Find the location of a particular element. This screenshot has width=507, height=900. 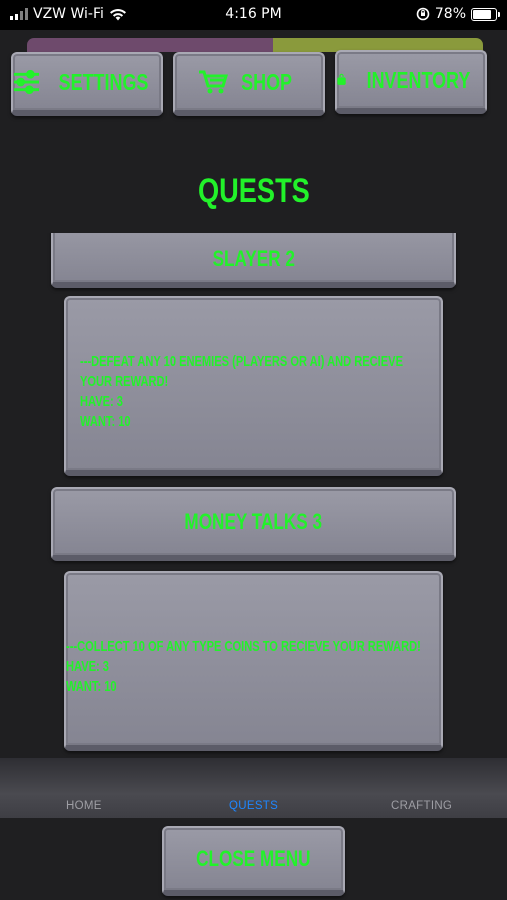

quest-title-card: MONEY TALKS 3 is located at coordinates (253, 524).